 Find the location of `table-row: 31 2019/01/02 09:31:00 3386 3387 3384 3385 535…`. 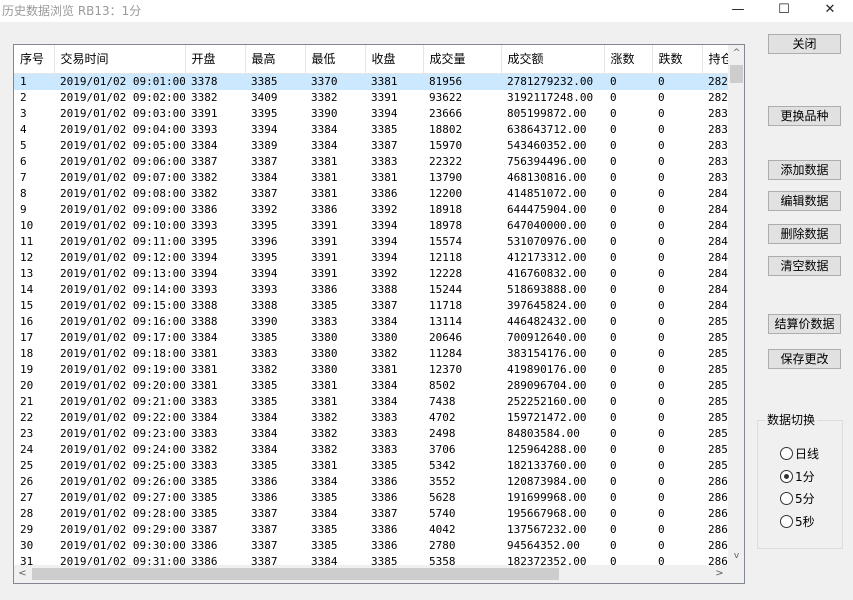

table-row: 31 2019/01/02 09:31:00 3386 3387 3384 3385 535… is located at coordinates (371, 560).